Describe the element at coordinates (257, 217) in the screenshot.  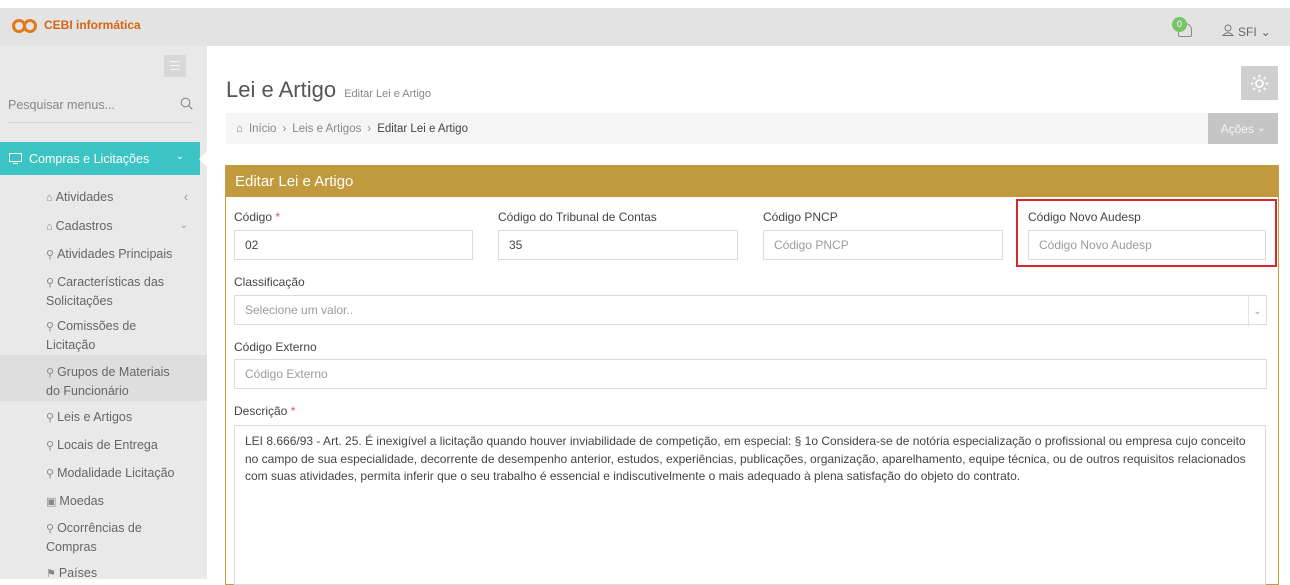
I see `codigo-label: Código *` at that location.